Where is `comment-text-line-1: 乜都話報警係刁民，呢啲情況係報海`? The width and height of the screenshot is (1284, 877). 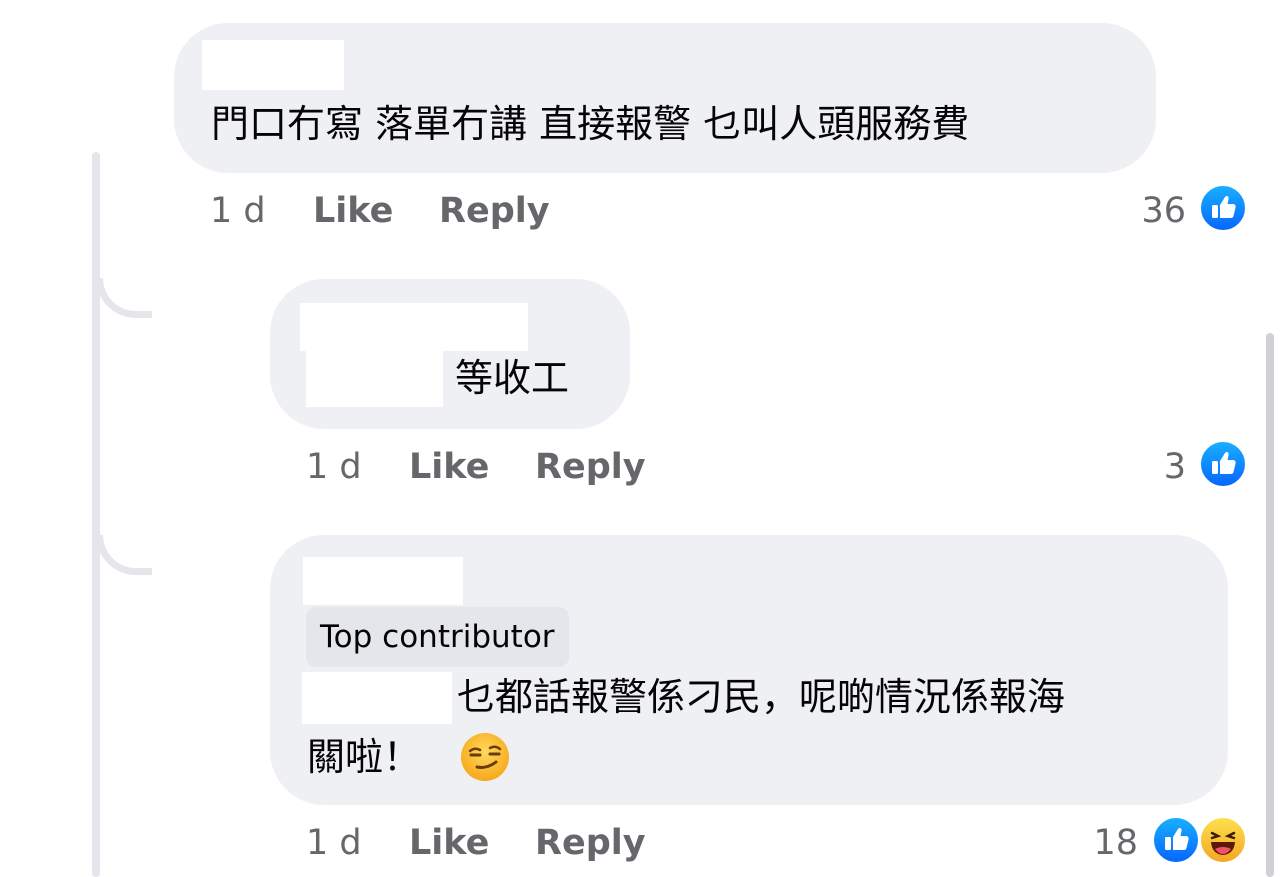
comment-text-line-1: 乜都話報警係刁民，呢啲情況係報海 is located at coordinates (761, 697).